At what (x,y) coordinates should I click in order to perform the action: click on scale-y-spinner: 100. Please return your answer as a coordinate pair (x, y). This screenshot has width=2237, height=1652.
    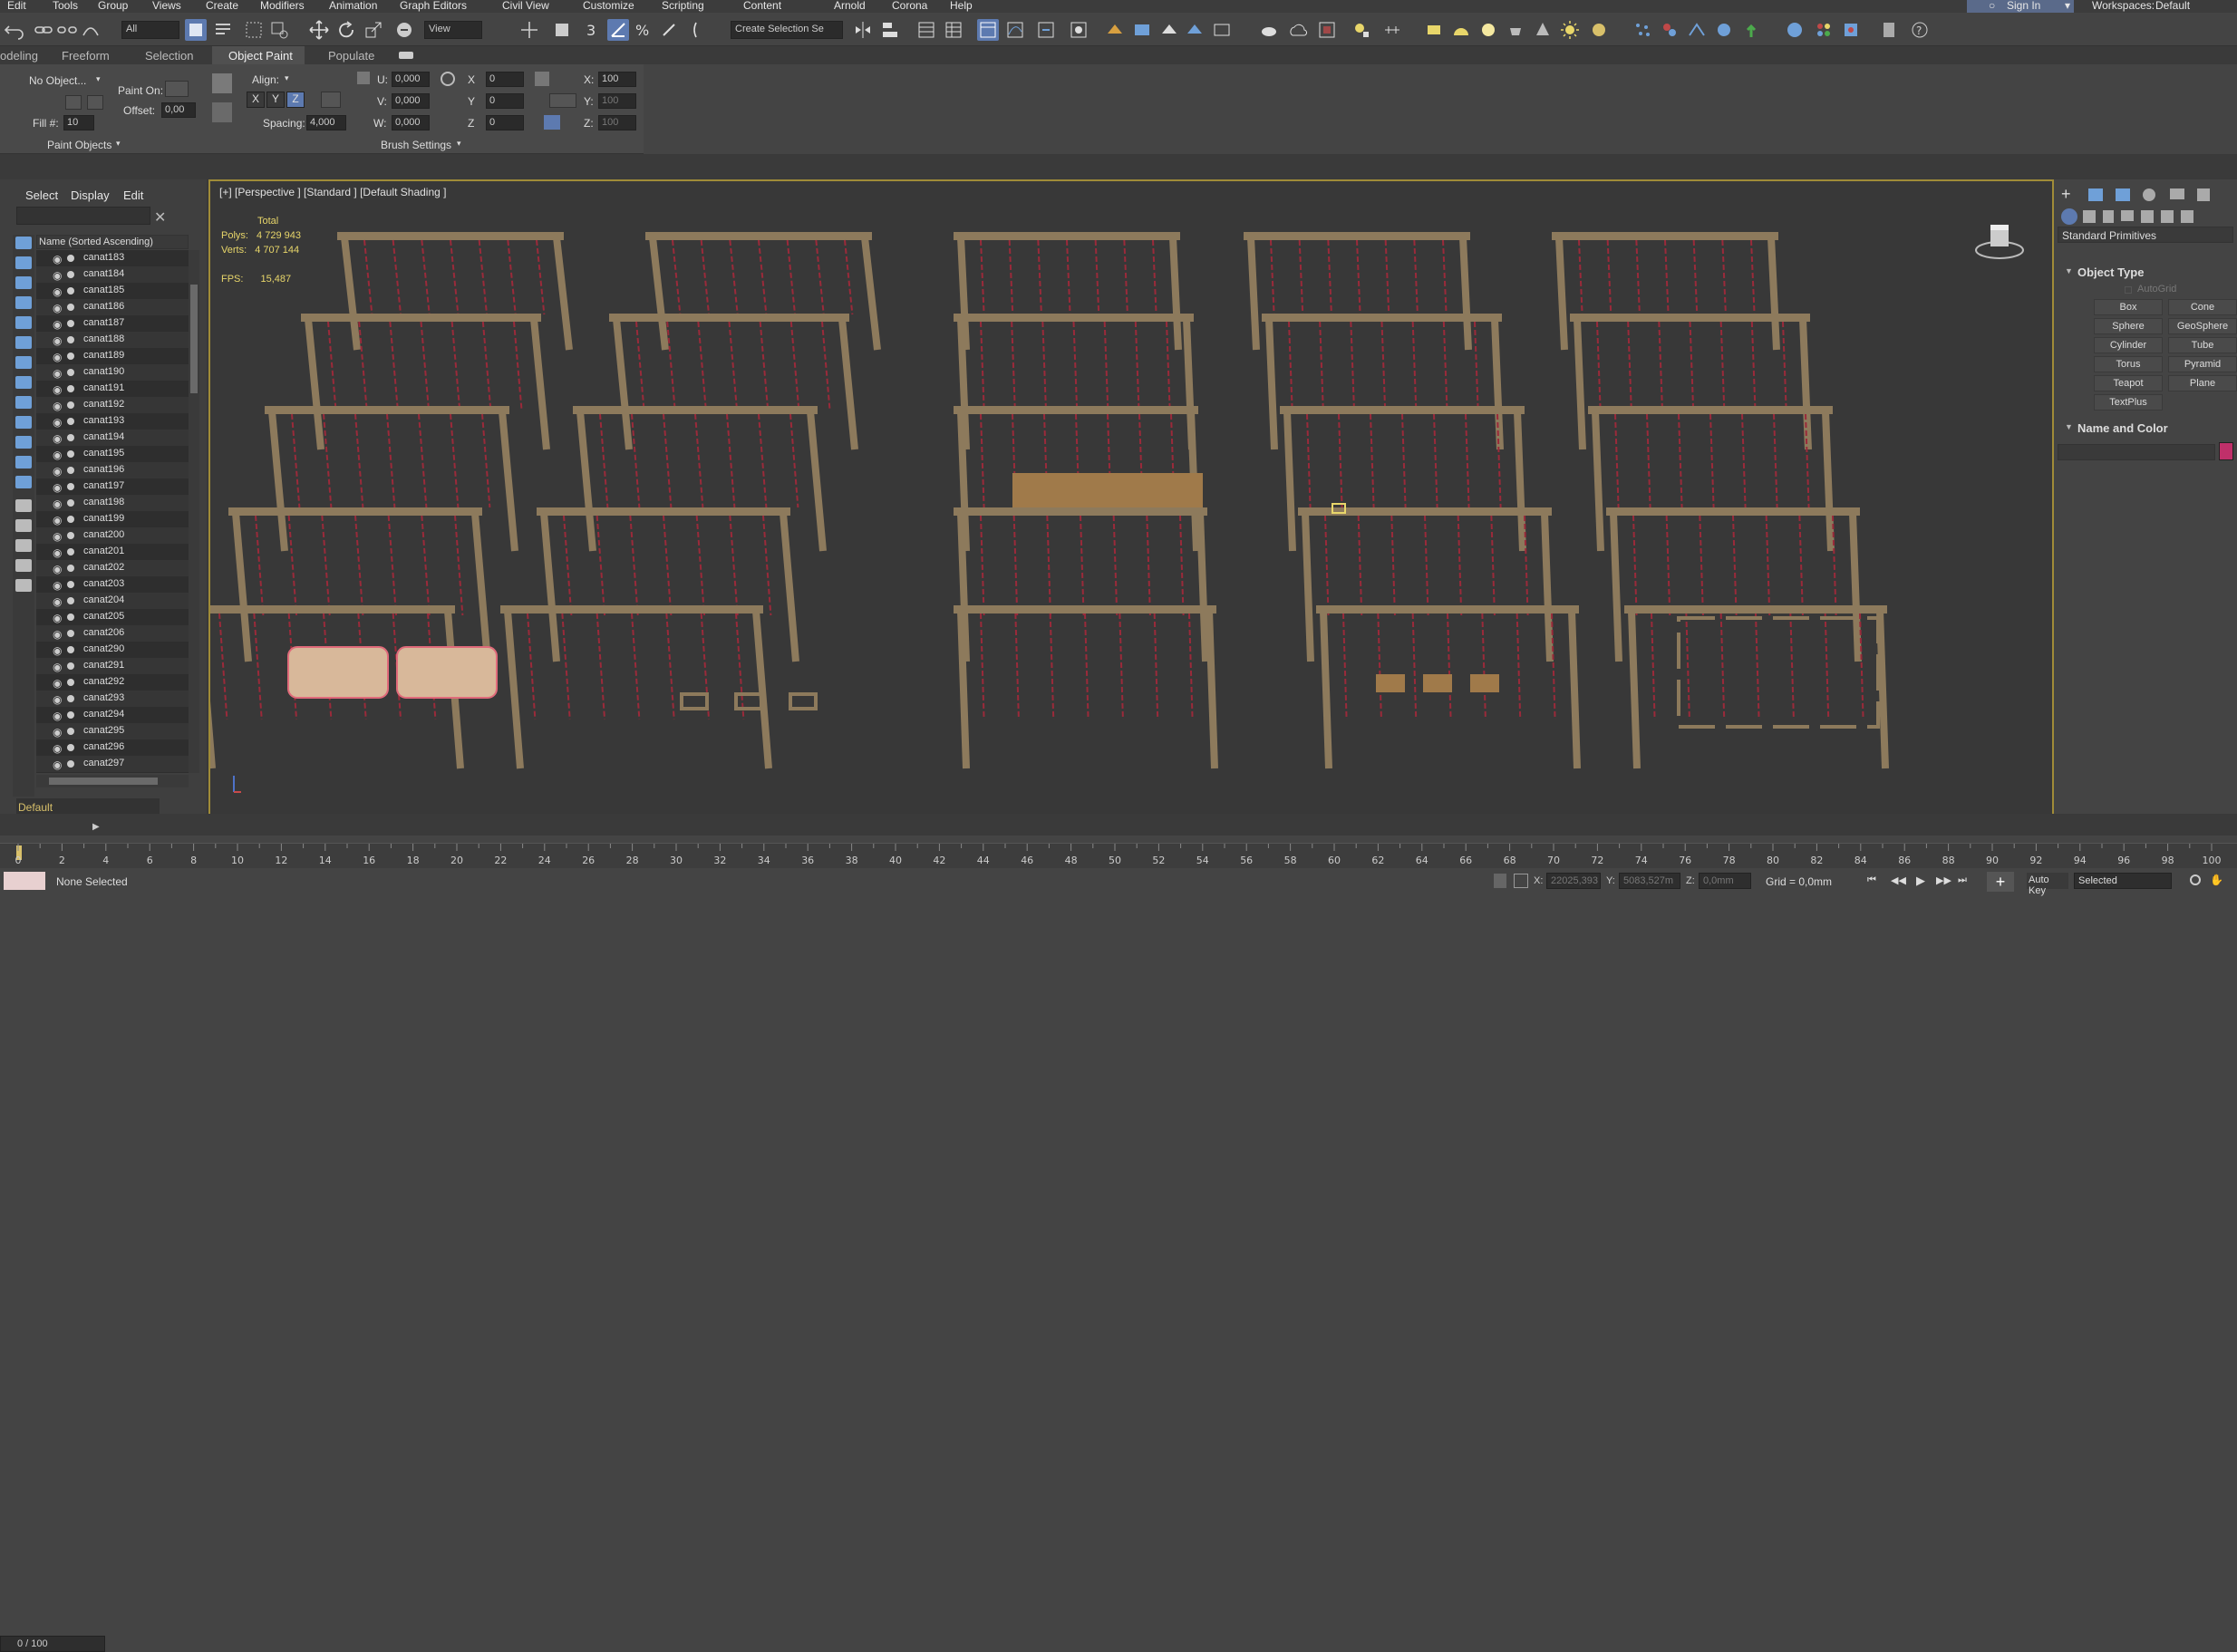
    Looking at the image, I should click on (617, 101).